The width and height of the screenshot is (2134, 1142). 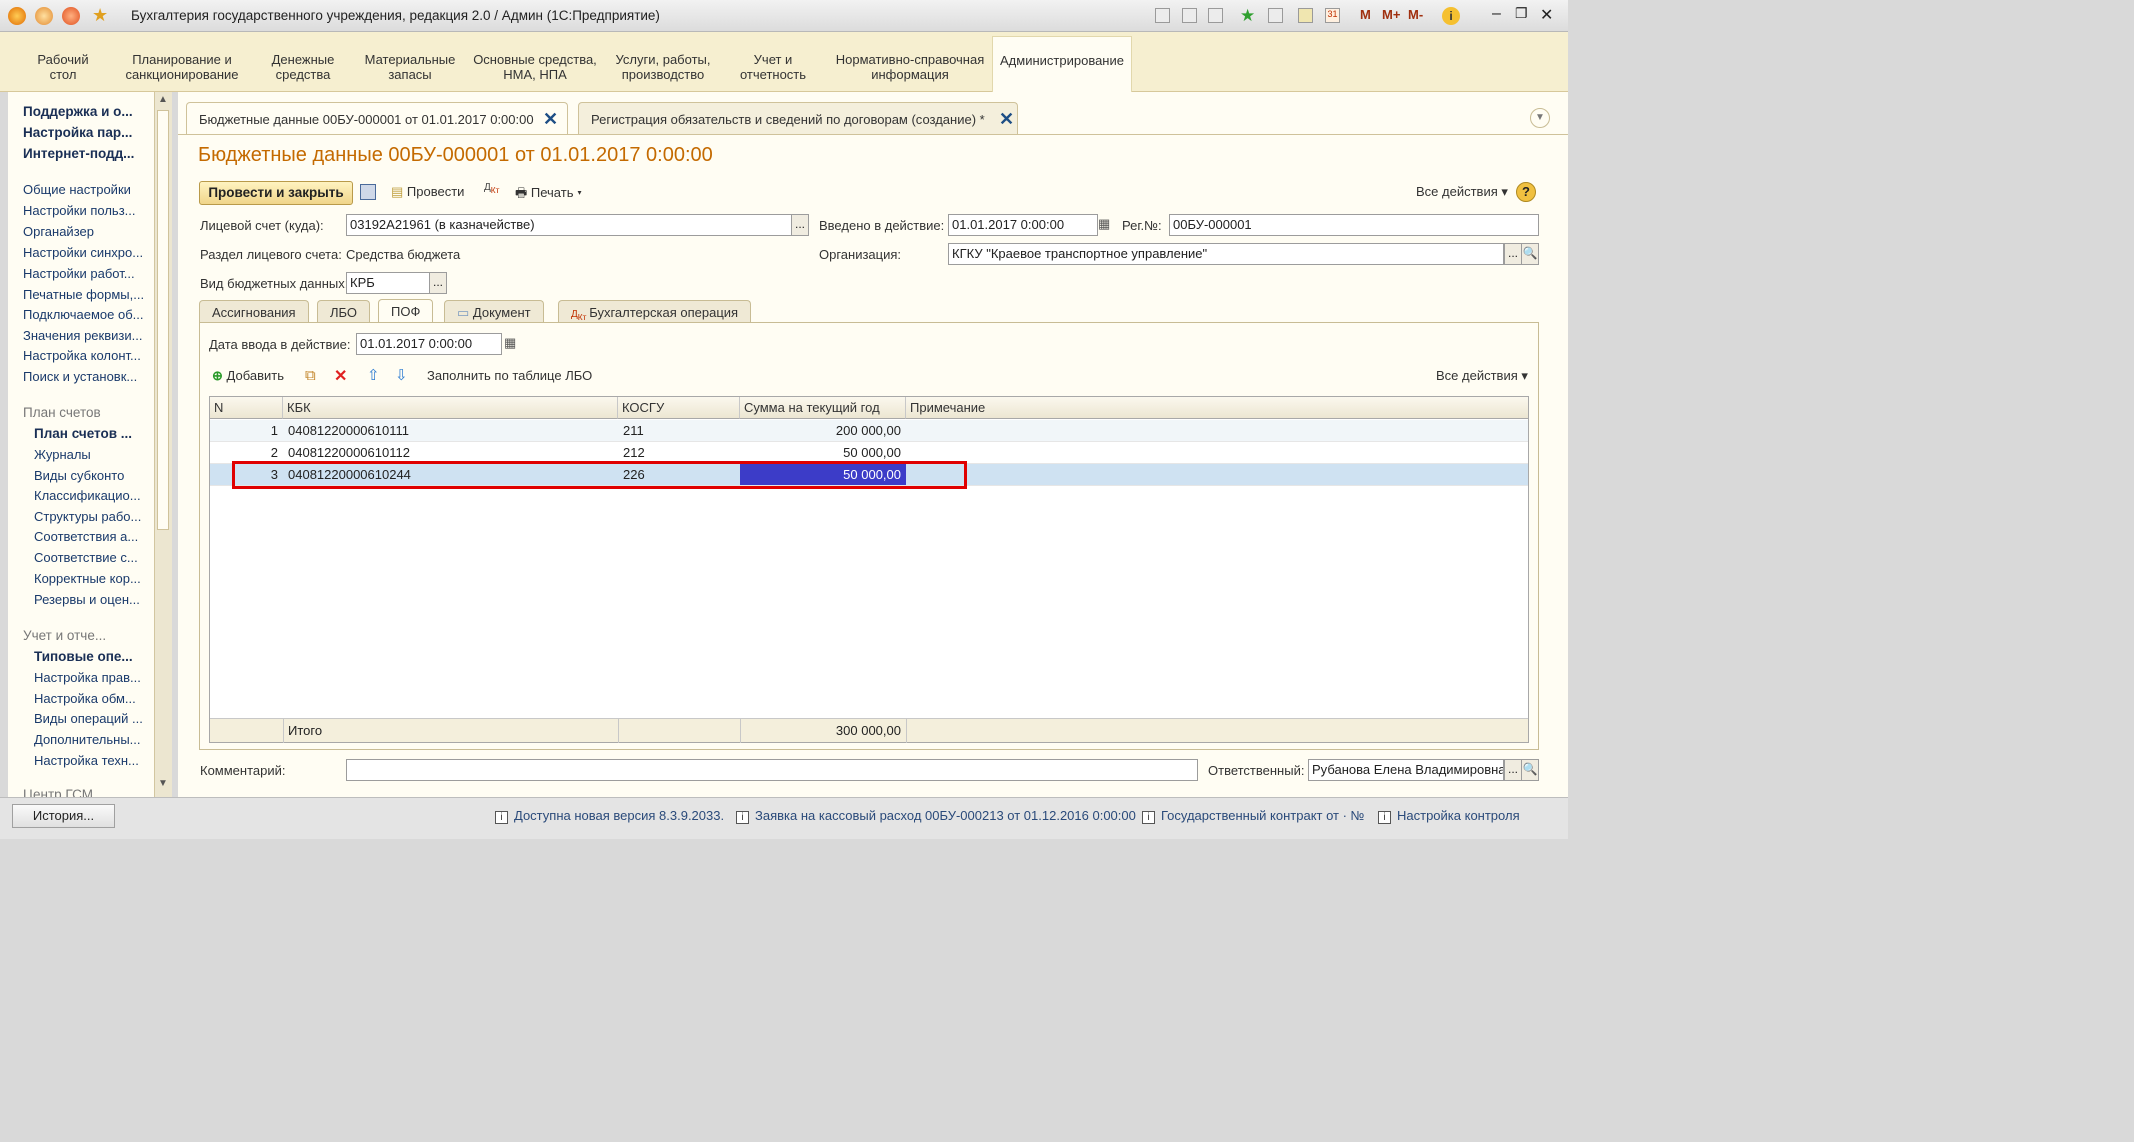 What do you see at coordinates (1546, 15) in the screenshot?
I see `close-button: ✕` at bounding box center [1546, 15].